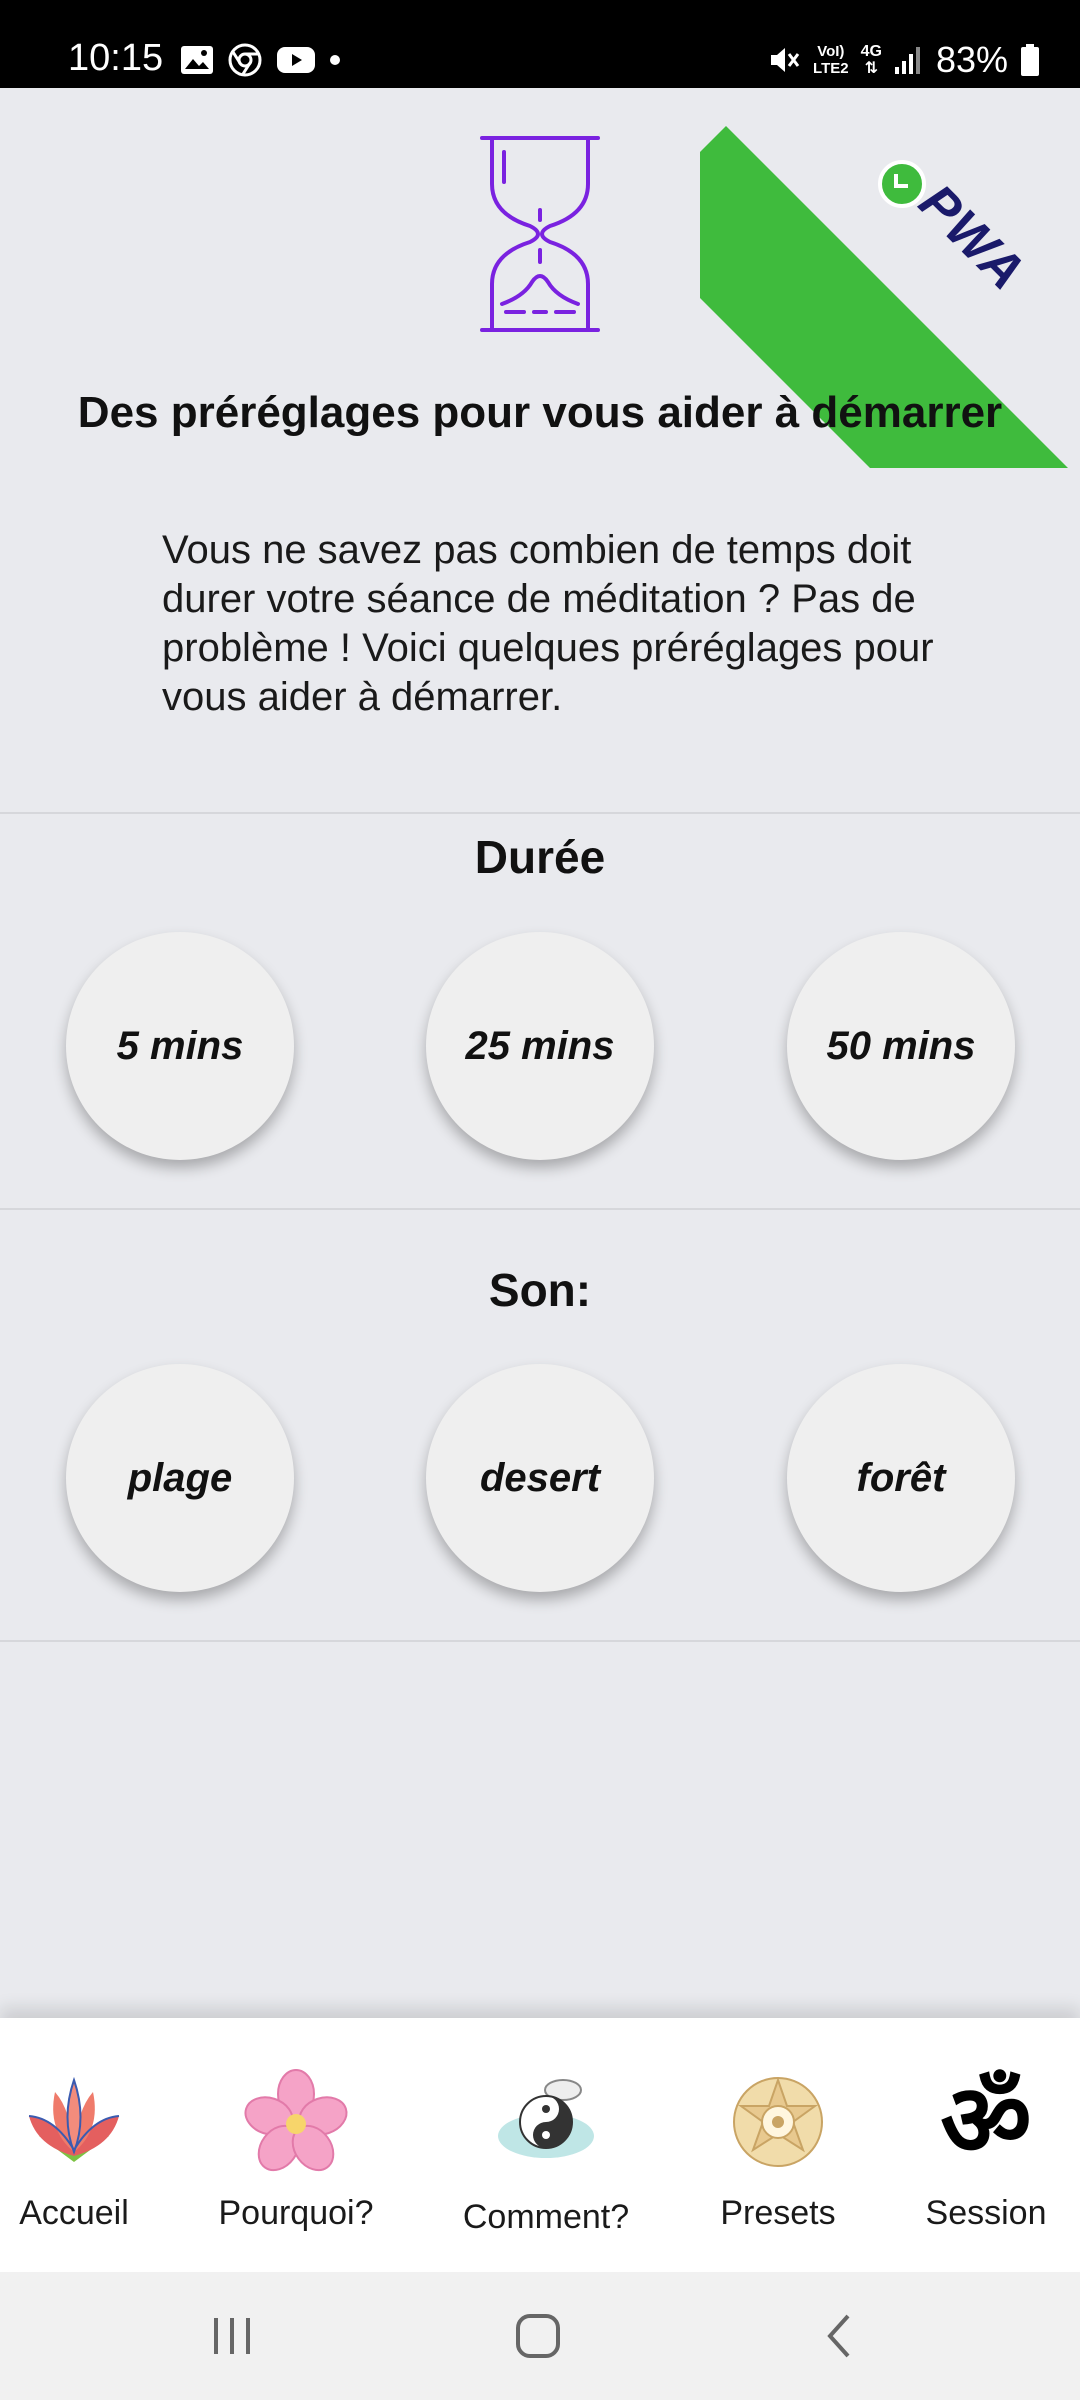 This screenshot has width=1080, height=2400. Describe the element at coordinates (540, 1046) in the screenshot. I see `duration-25-button: 25 mins` at that location.